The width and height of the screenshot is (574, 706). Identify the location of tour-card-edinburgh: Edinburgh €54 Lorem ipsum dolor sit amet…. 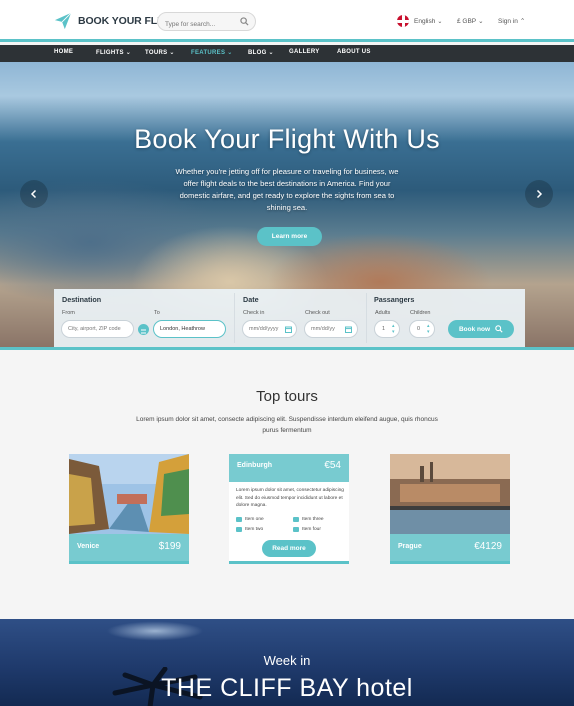
(289, 509).